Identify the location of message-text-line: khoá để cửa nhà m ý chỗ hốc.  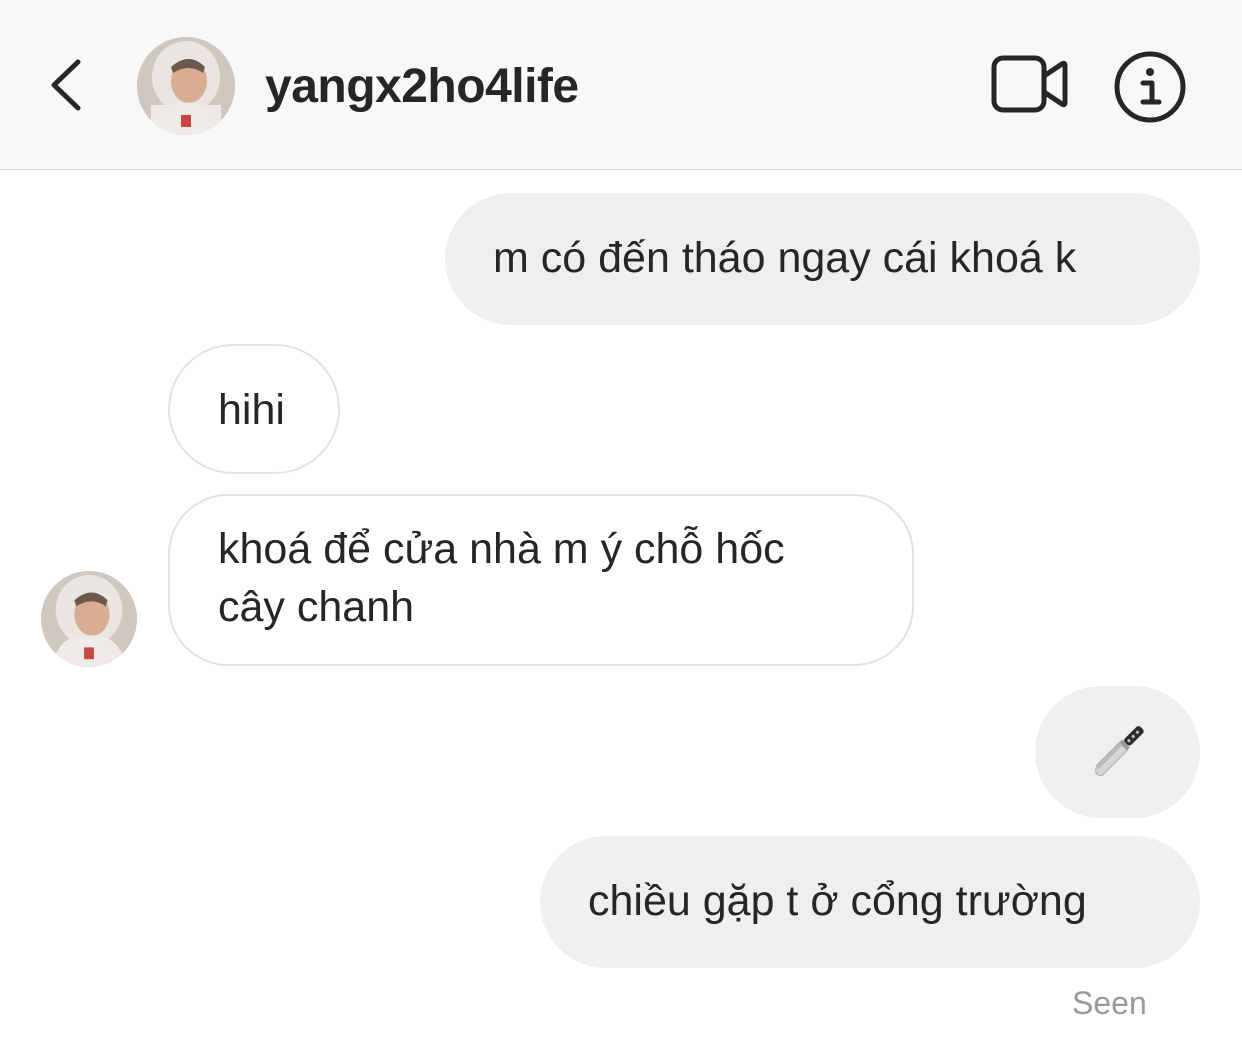
(501, 549).